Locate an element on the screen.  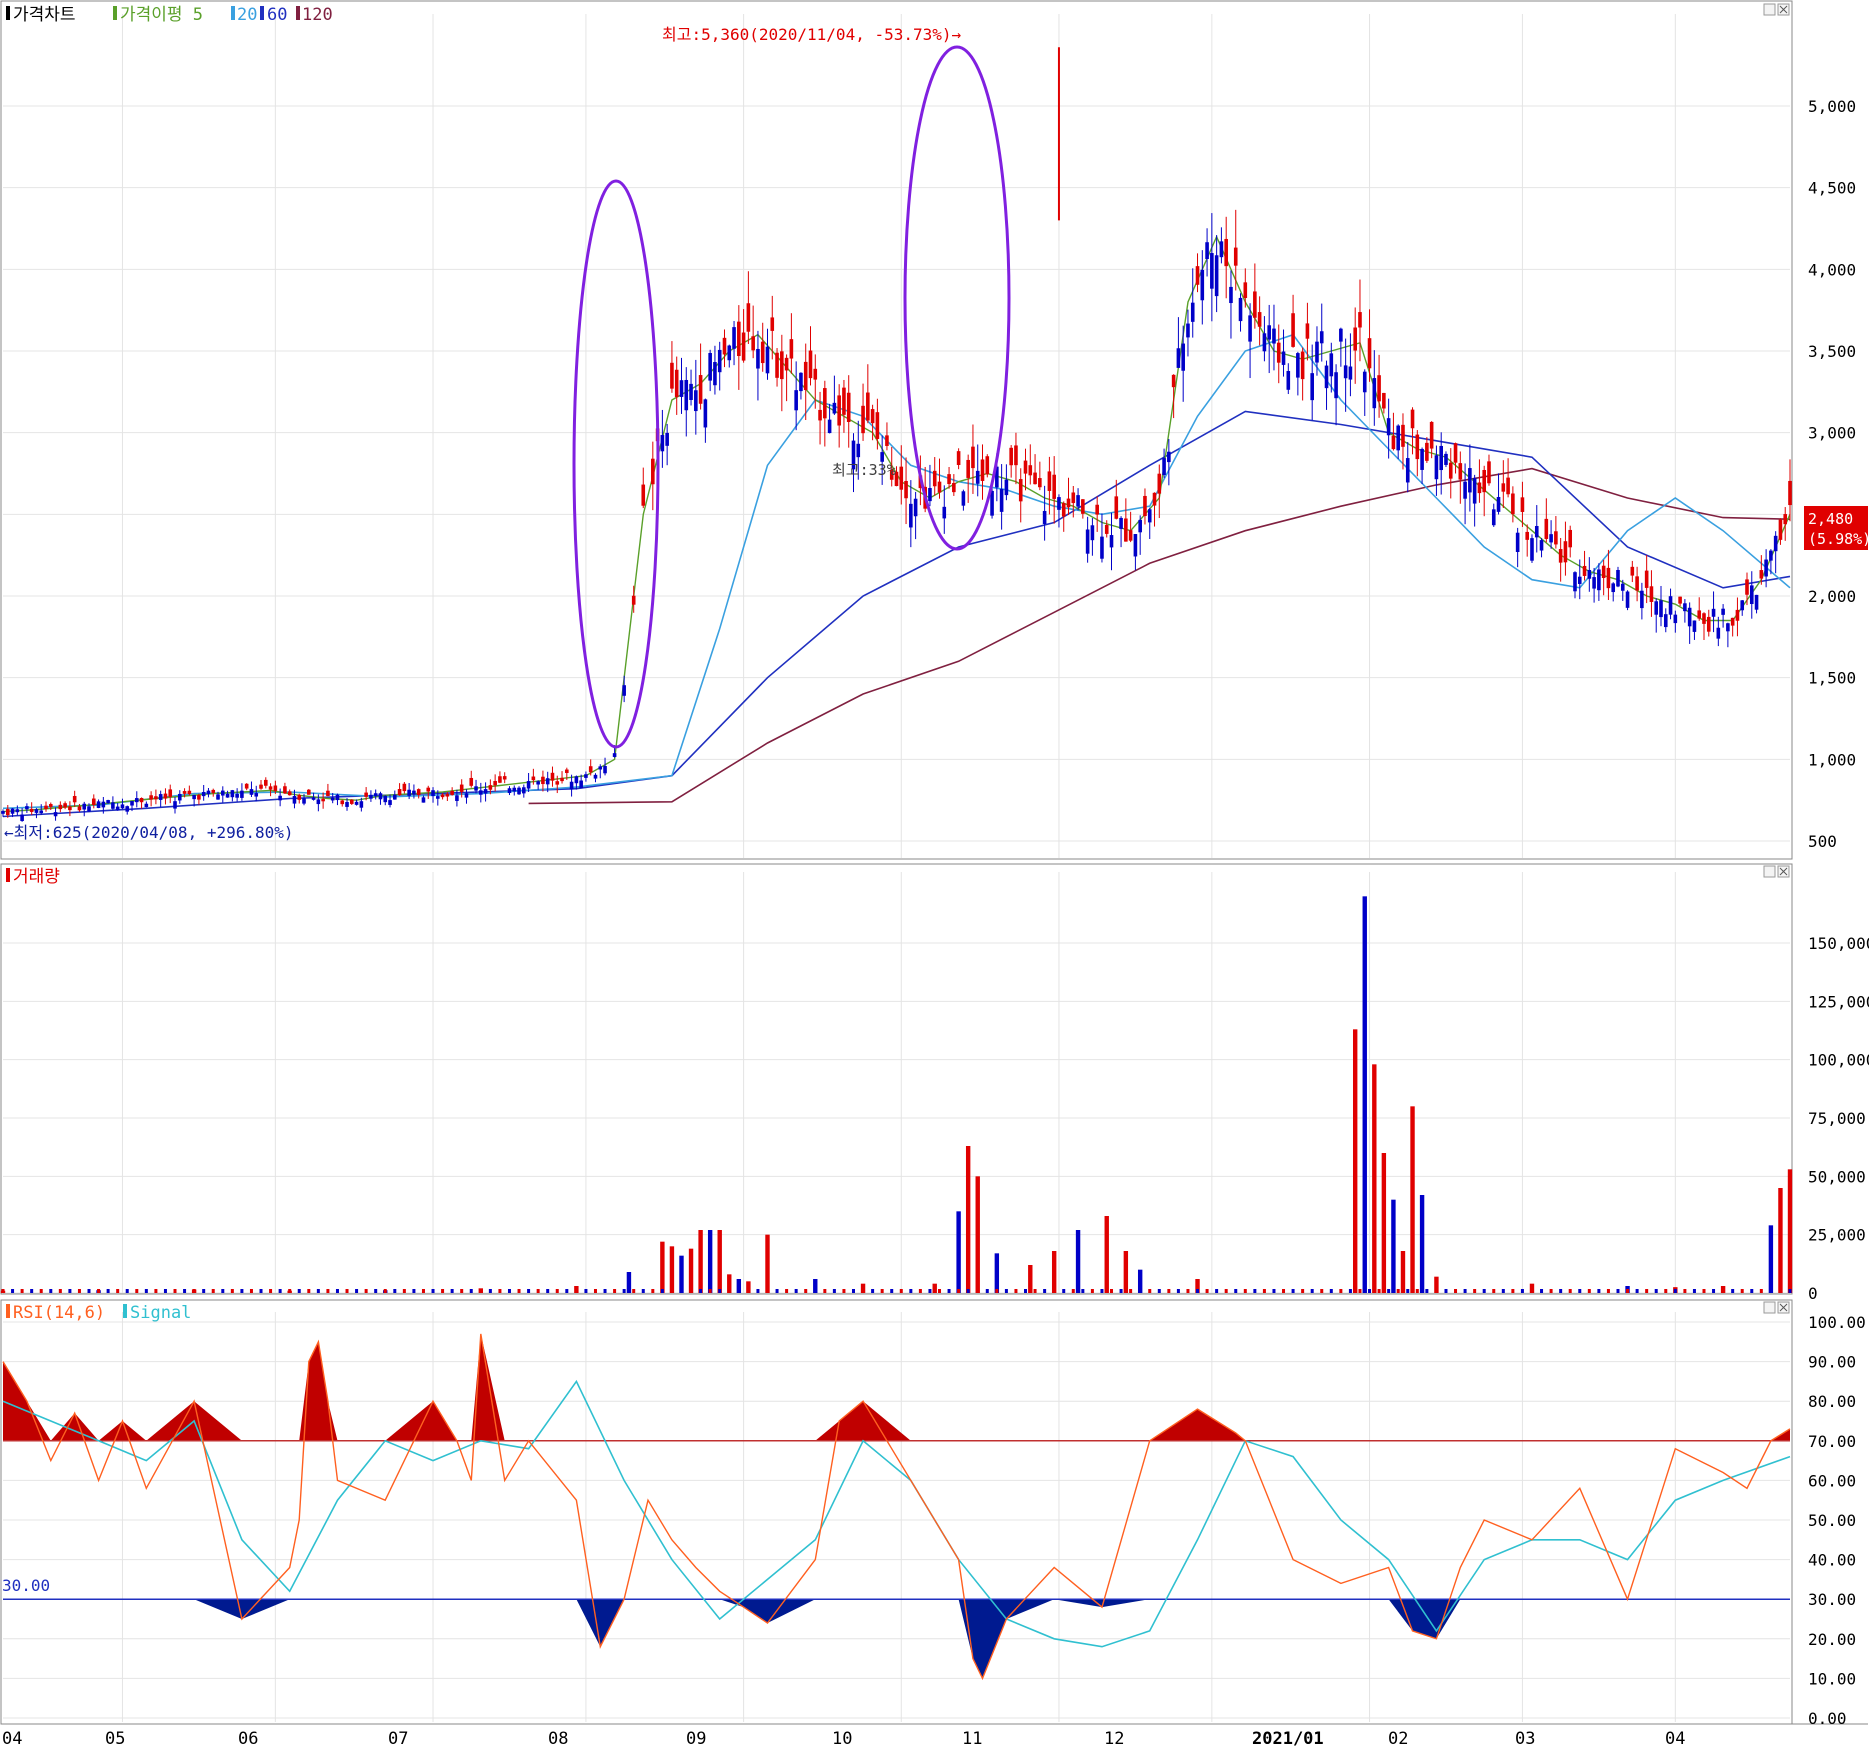
volume-y-tick: 50,000 is located at coordinates (1837, 1176).